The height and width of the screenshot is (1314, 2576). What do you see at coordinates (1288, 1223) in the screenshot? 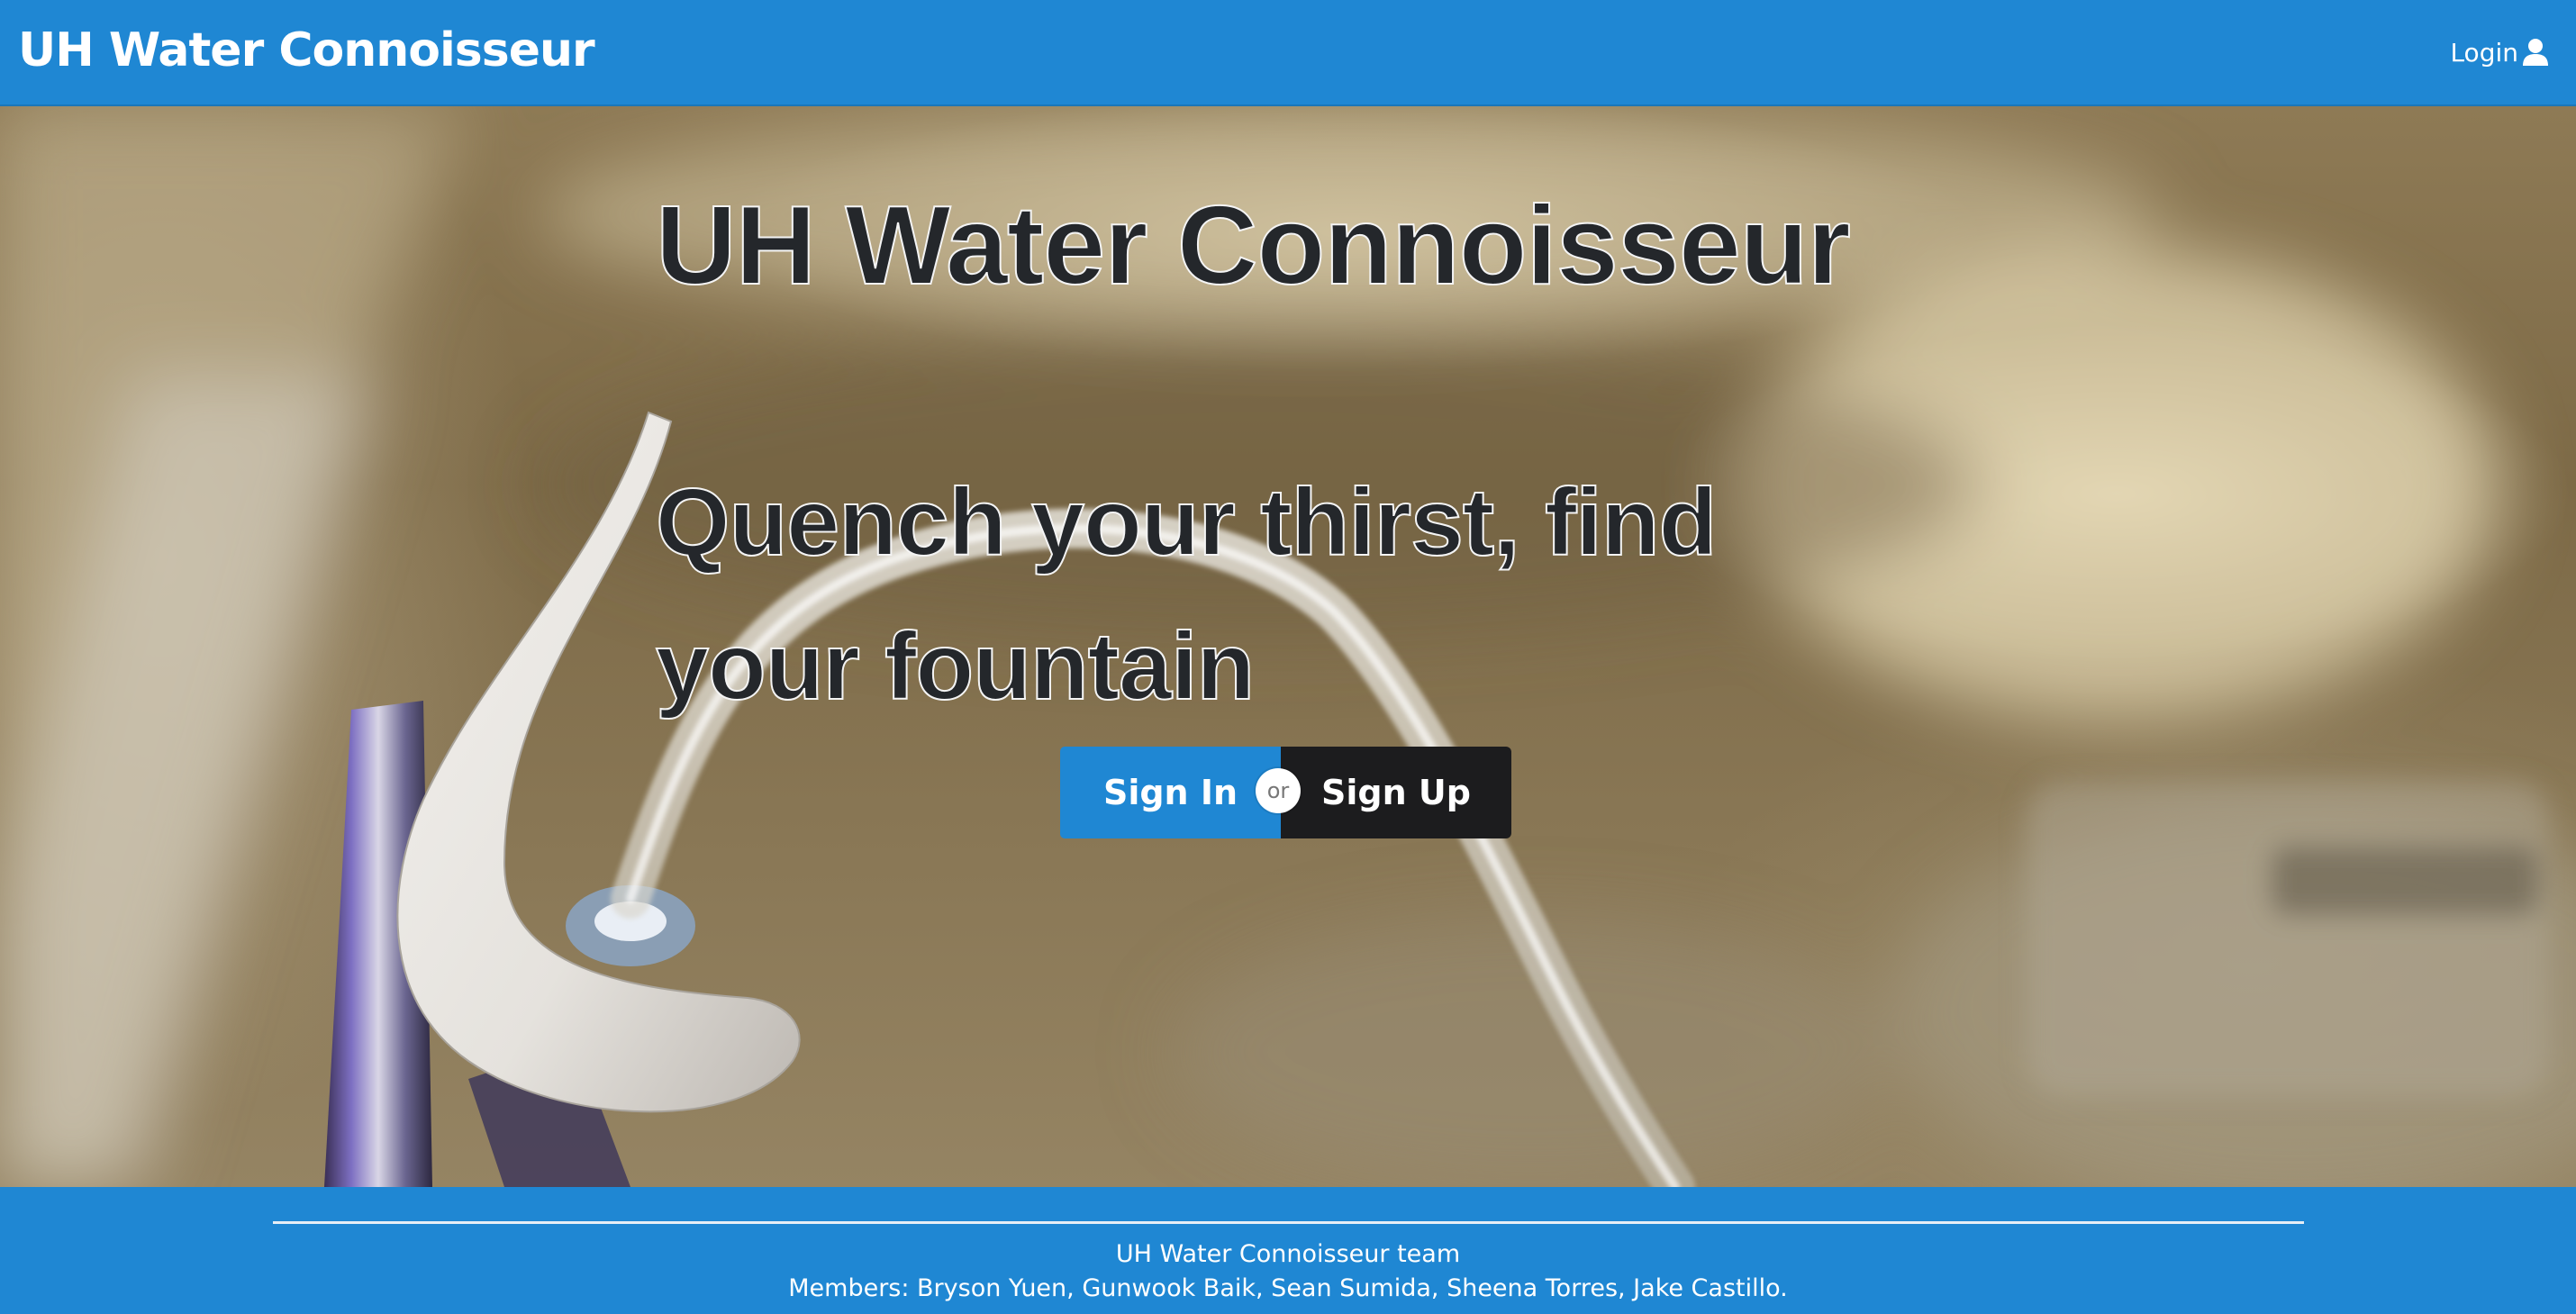
I see `footer-divider` at bounding box center [1288, 1223].